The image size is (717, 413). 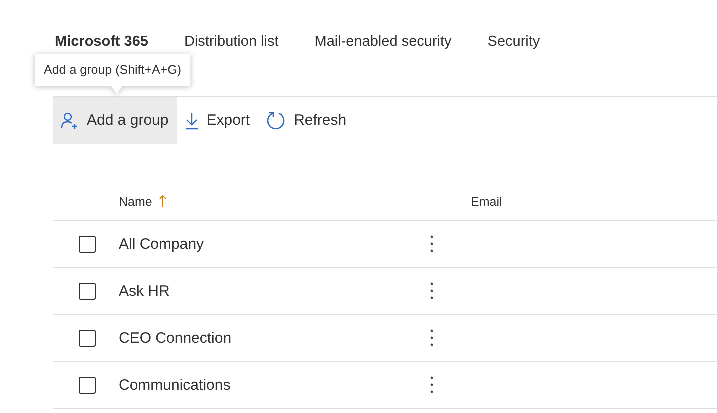 What do you see at coordinates (486, 201) in the screenshot?
I see `email-column-header: Email` at bounding box center [486, 201].